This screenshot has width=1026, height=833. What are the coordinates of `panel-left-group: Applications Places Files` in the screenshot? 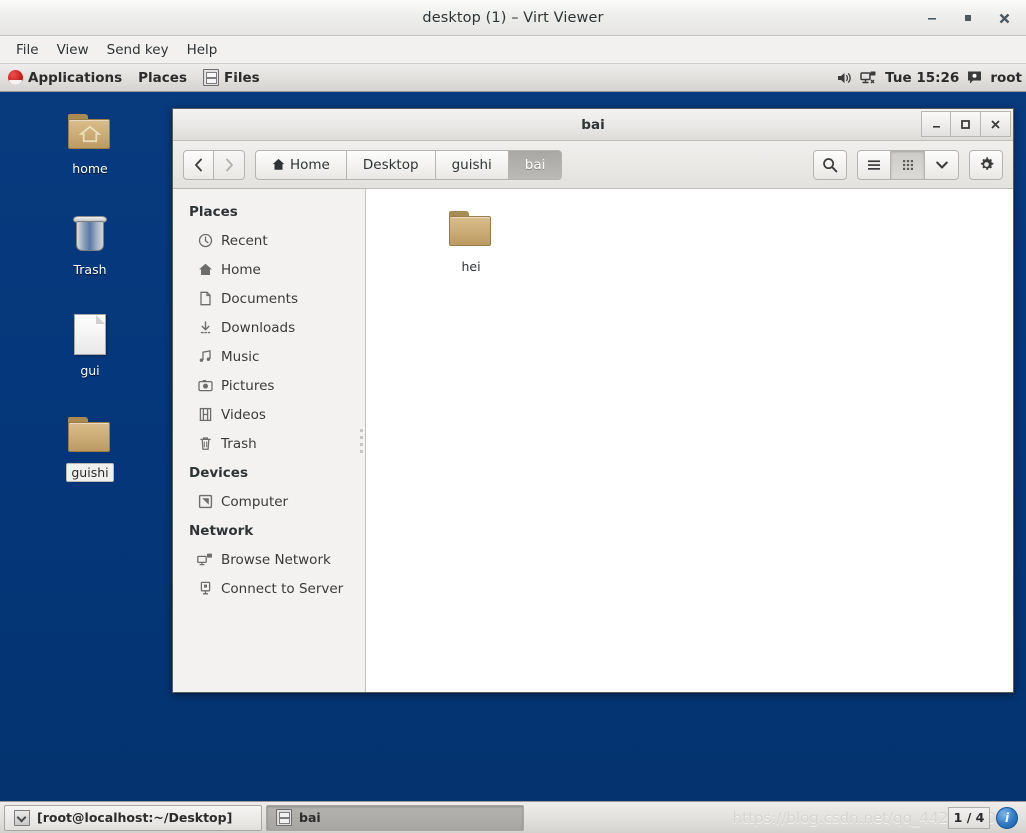 It's located at (134, 78).